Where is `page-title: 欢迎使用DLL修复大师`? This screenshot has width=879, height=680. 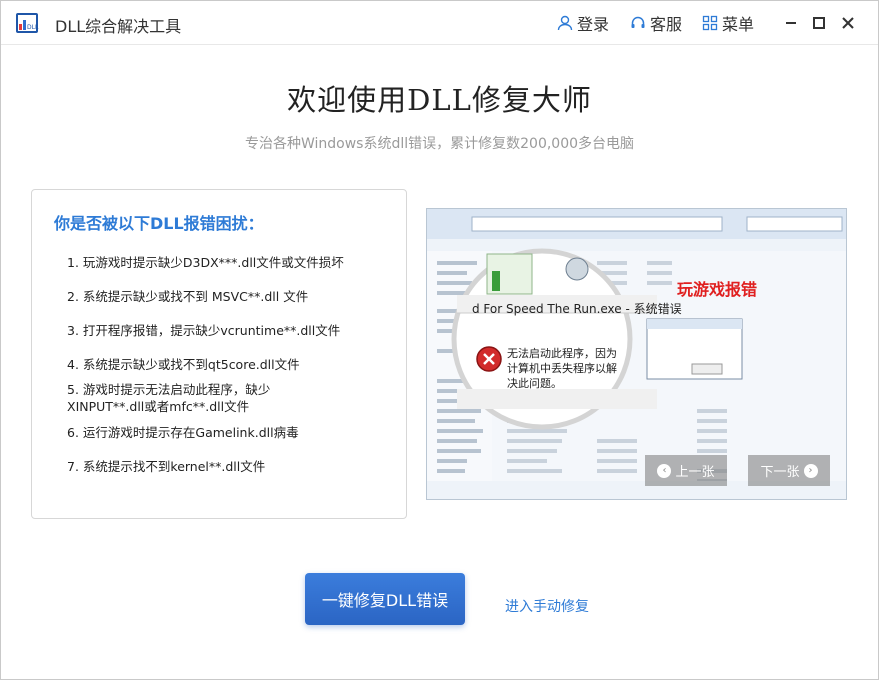
page-title: 欢迎使用DLL修复大师 is located at coordinates (439, 100).